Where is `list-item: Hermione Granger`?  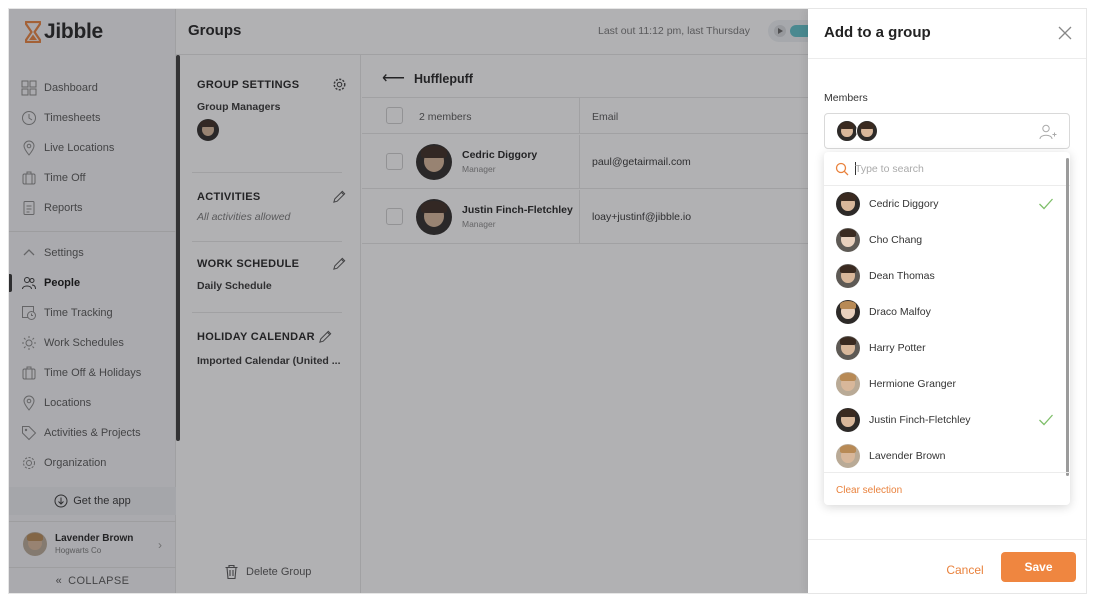 list-item: Hermione Granger is located at coordinates (944, 384).